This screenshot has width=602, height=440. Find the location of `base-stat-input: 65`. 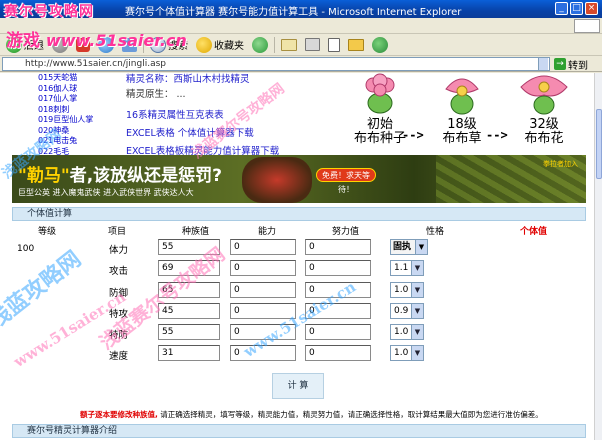

base-stat-input: 65 is located at coordinates (189, 290).